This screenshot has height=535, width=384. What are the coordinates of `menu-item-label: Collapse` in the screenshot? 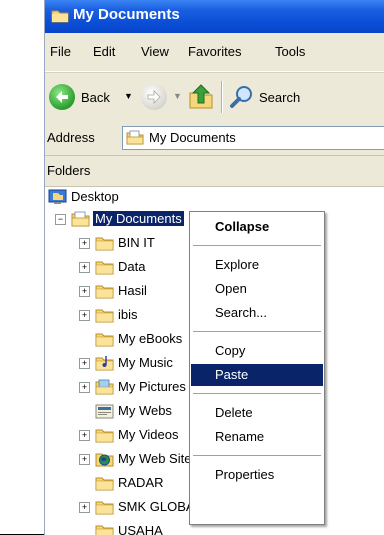 It's located at (242, 226).